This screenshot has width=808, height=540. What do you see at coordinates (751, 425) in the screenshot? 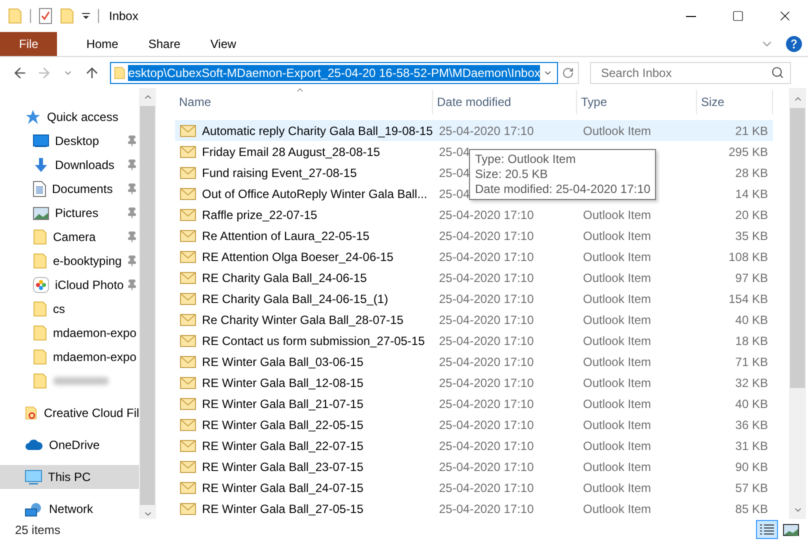
I see `file-size: 36 KB` at bounding box center [751, 425].